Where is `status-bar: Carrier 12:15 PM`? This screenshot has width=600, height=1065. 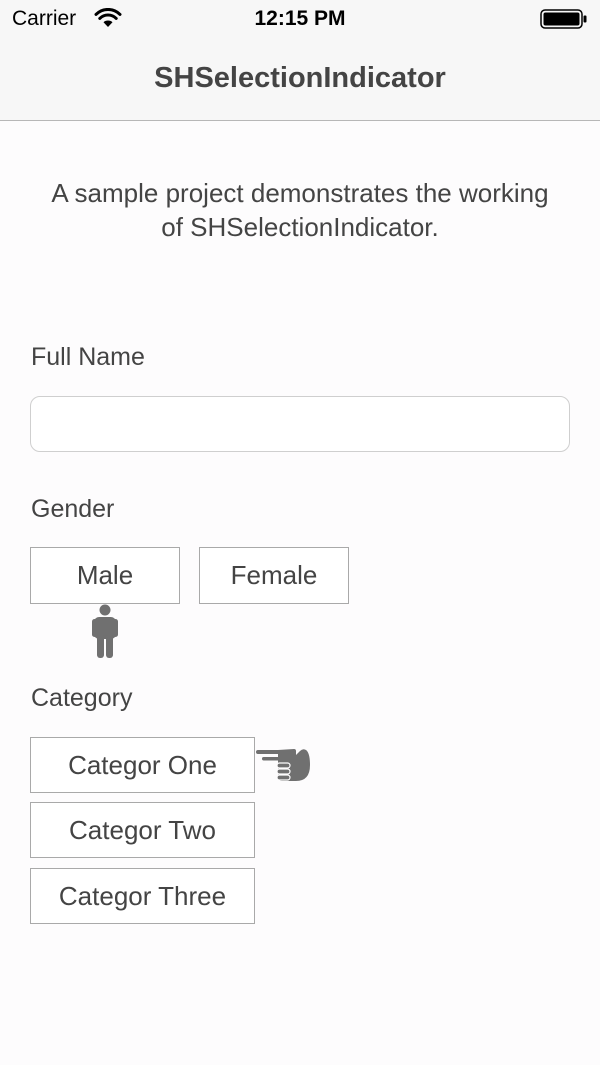
status-bar: Carrier 12:15 PM is located at coordinates (300, 20).